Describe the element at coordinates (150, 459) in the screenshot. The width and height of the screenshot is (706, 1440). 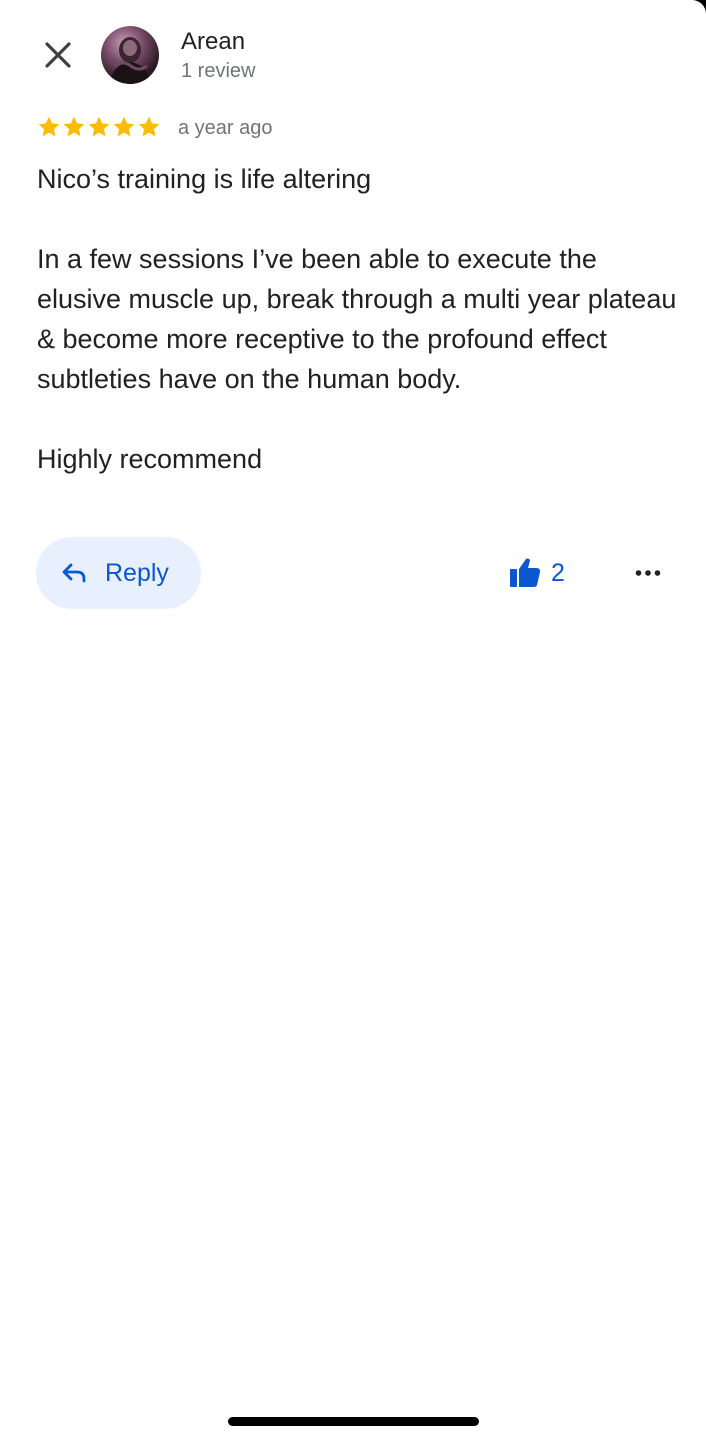
I see `review-paragraph: Highly recommend` at that location.